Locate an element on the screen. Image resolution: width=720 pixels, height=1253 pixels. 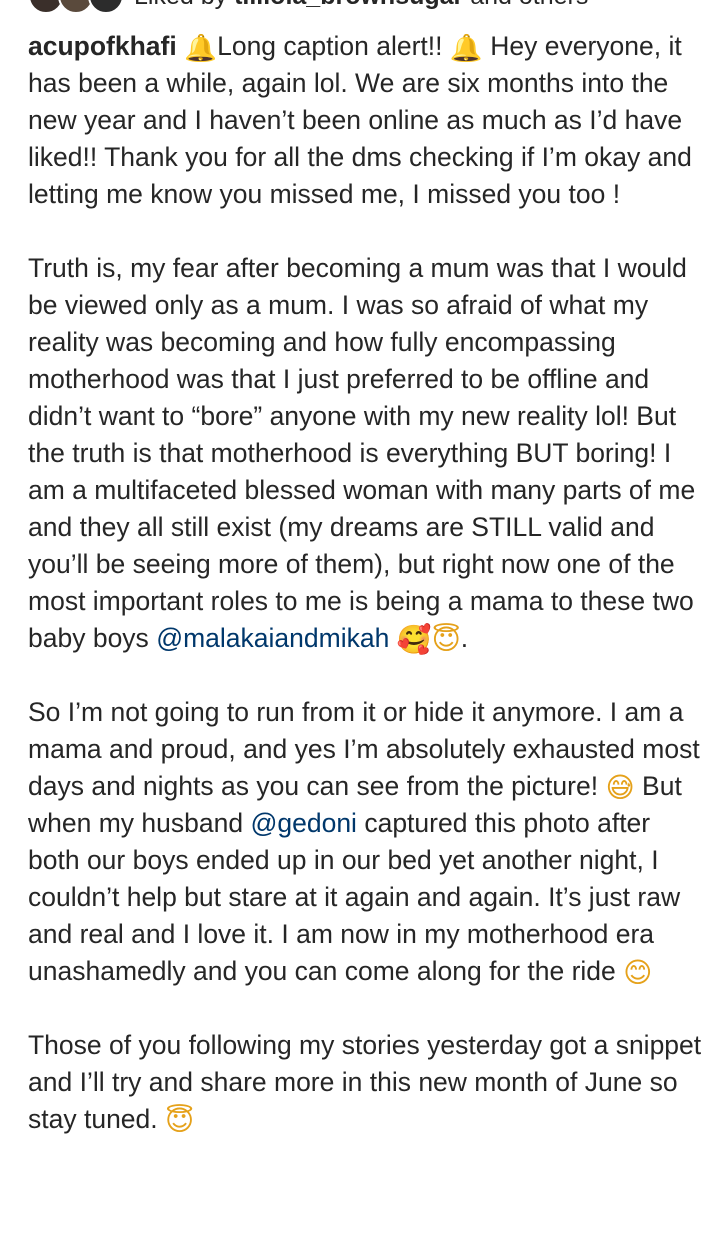
caption-username: acupofkhafi is located at coordinates (102, 46).